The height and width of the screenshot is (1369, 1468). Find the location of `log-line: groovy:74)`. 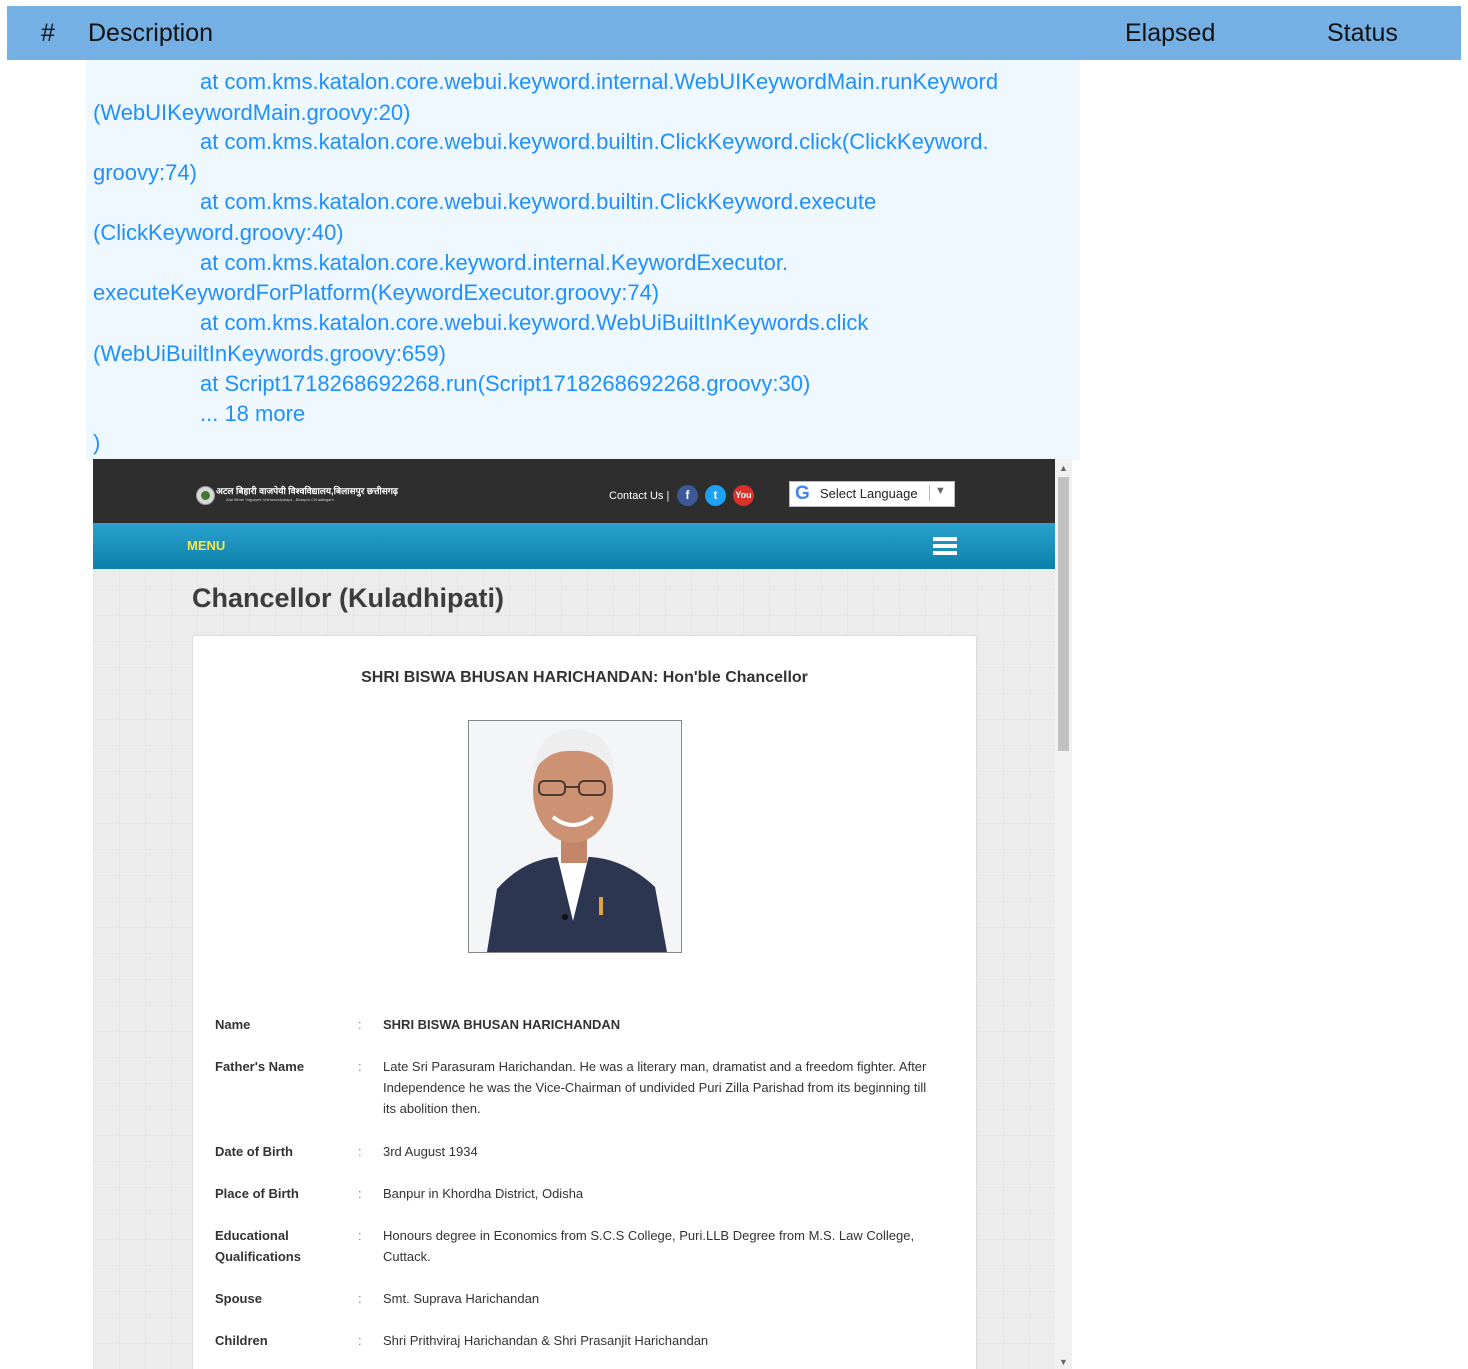

log-line: groovy:74) is located at coordinates (145, 172).